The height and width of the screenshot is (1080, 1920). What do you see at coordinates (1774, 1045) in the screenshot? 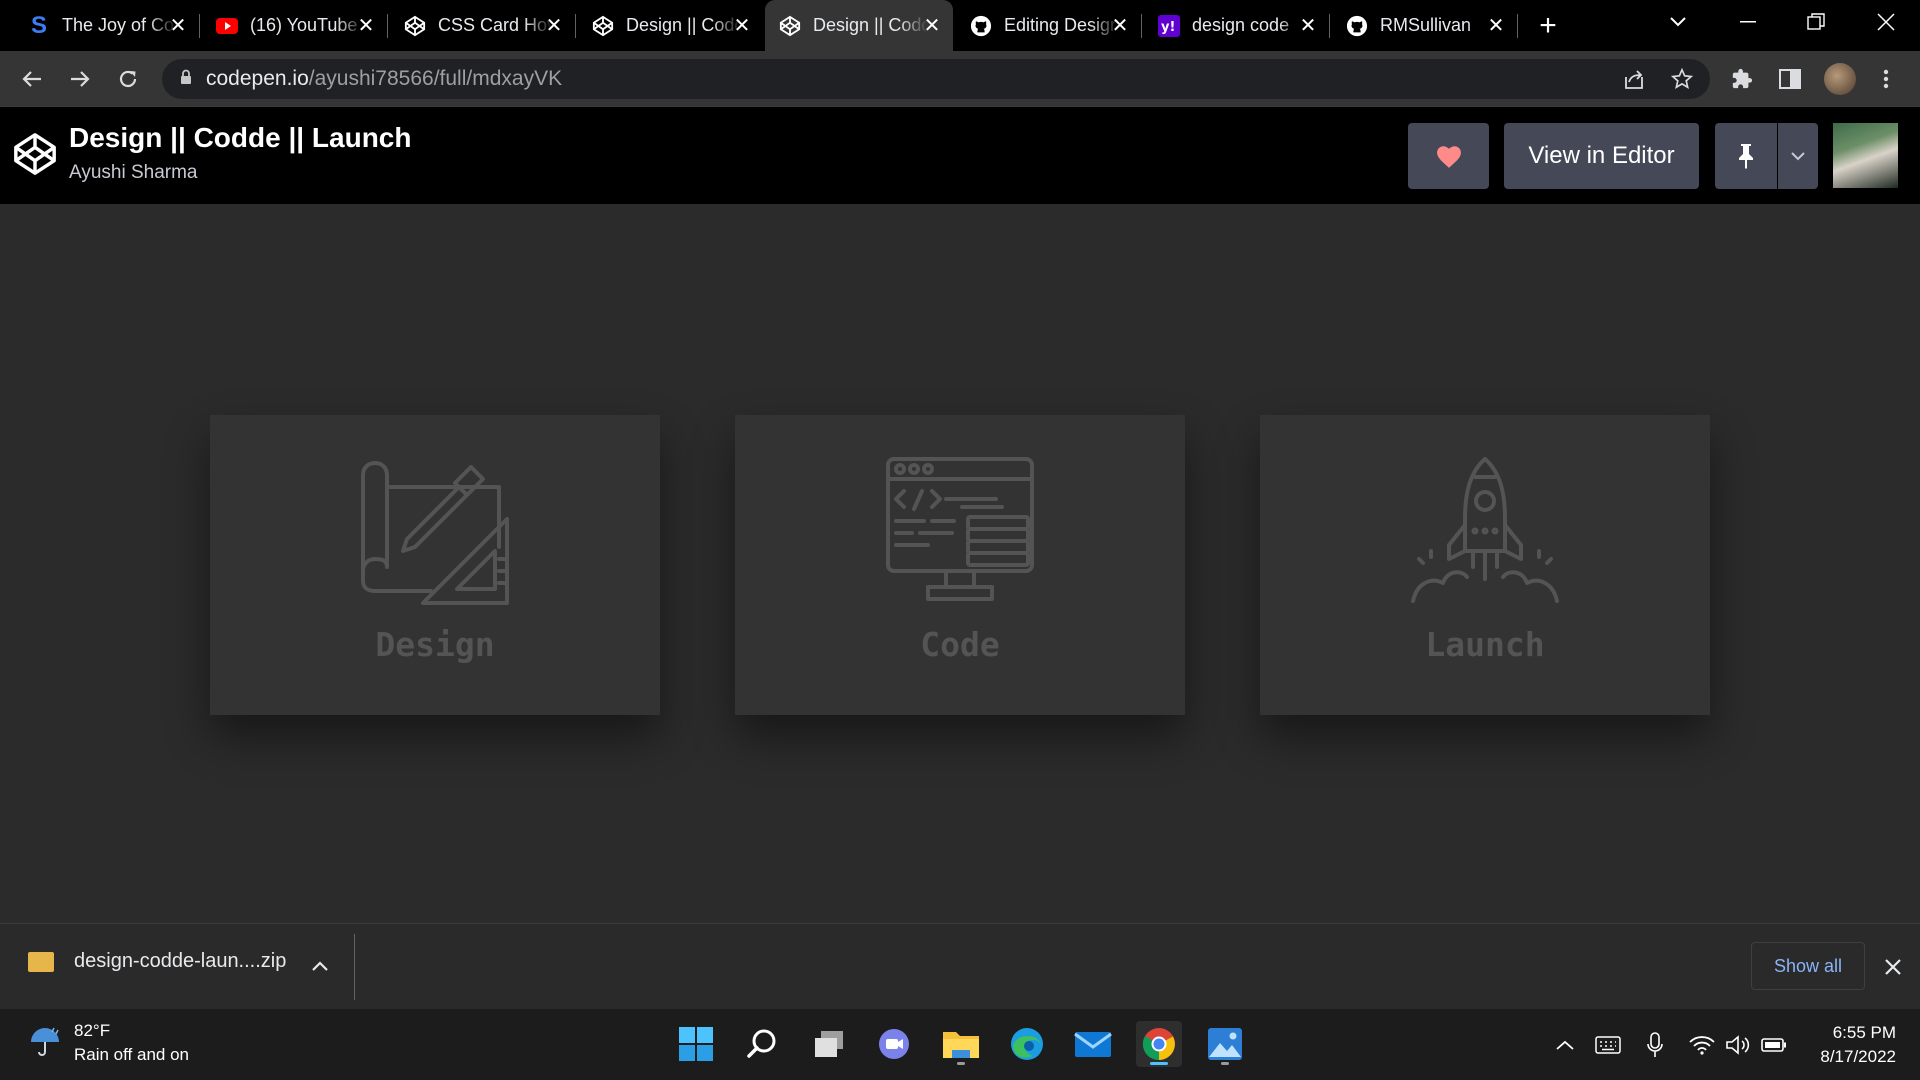
I see `battery-icon` at bounding box center [1774, 1045].